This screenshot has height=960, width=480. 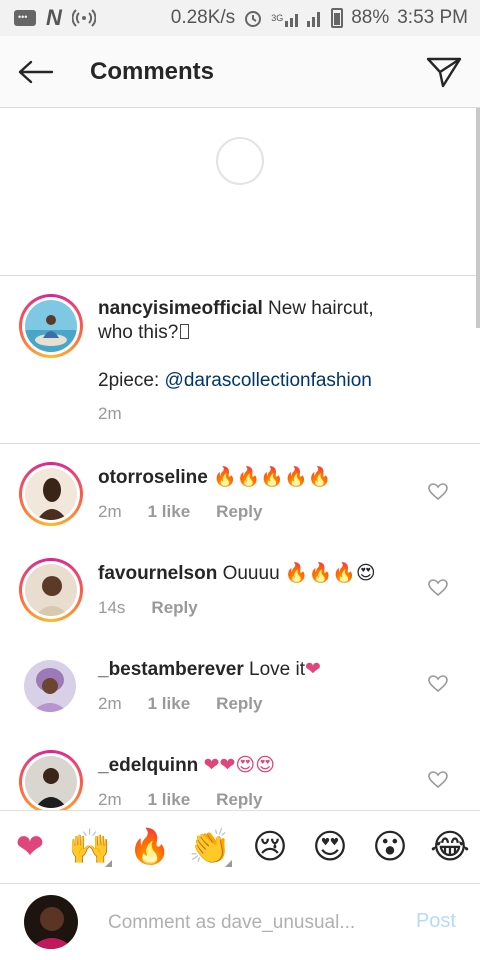 I want to click on comment-time: 14s, so click(x=112, y=607).